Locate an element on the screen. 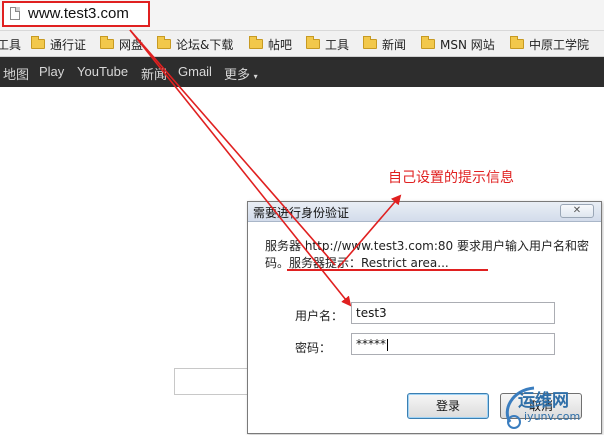  arrow-message-to-annotation is located at coordinates (369, 231).